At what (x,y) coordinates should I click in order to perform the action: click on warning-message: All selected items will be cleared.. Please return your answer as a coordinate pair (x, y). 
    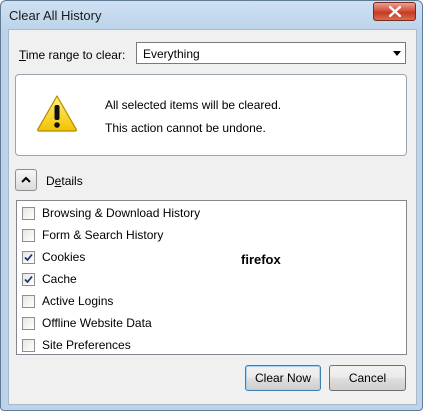
    Looking at the image, I should click on (193, 105).